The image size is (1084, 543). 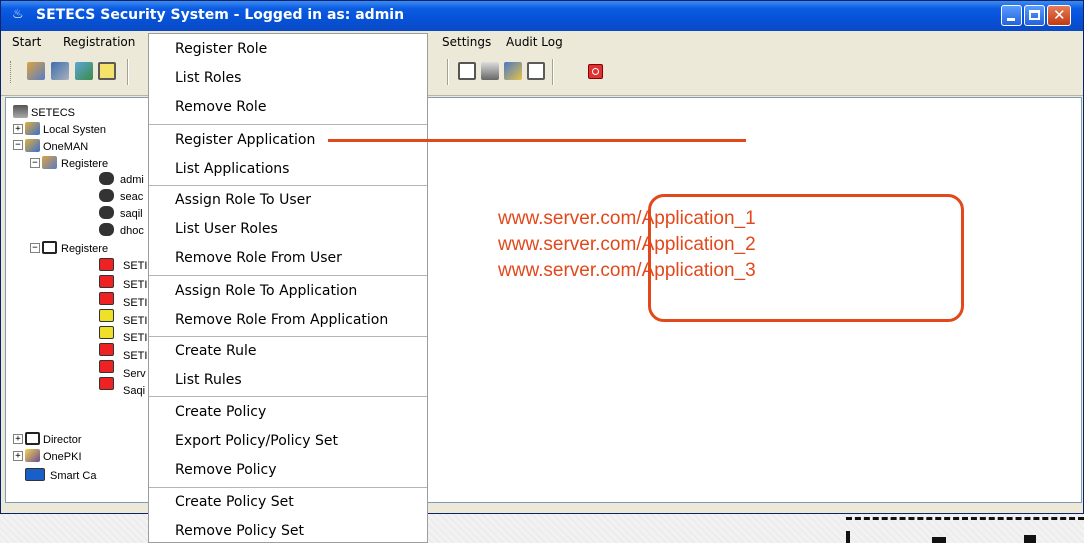 What do you see at coordinates (20, 111) in the screenshot?
I see `network-icon` at bounding box center [20, 111].